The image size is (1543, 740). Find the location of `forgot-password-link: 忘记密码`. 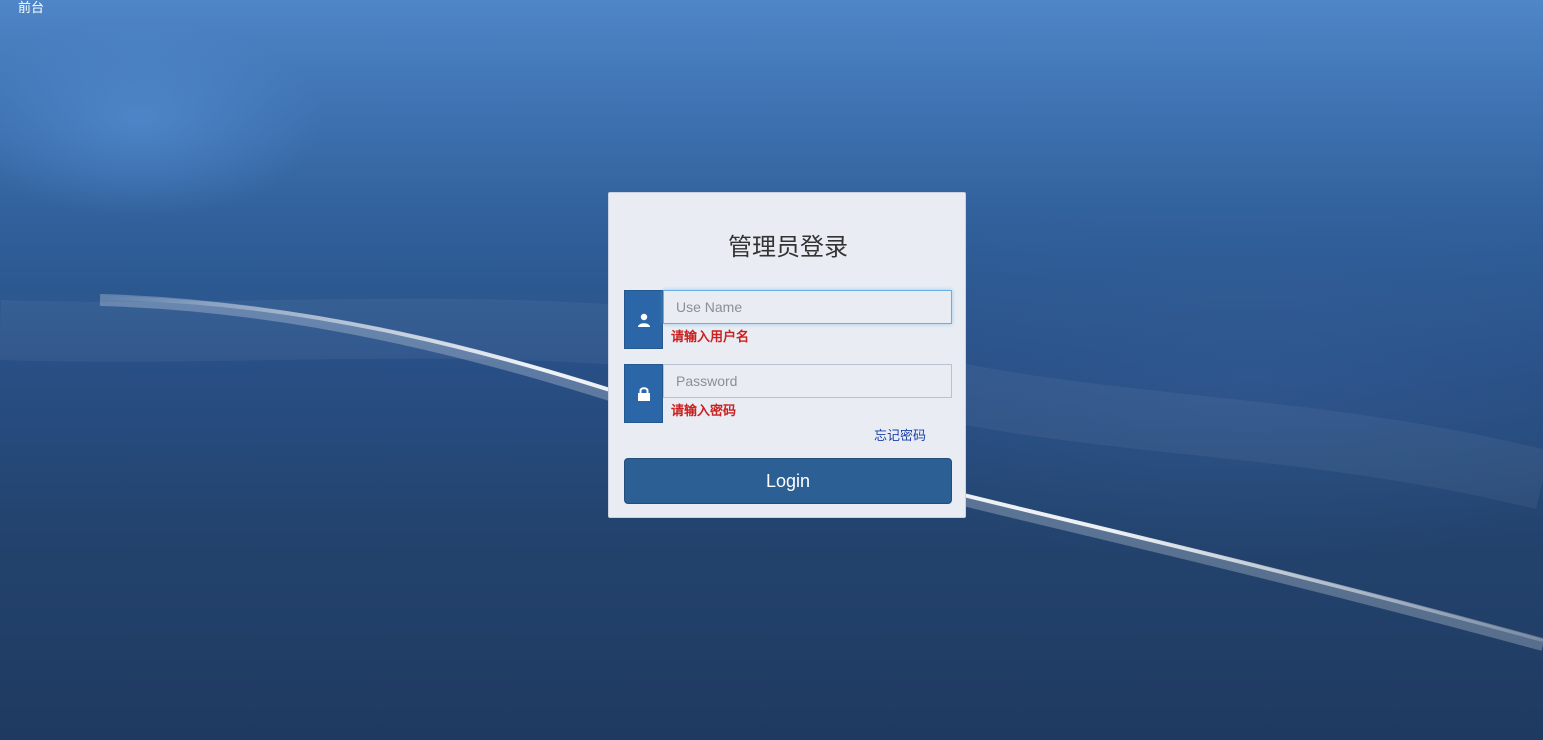

forgot-password-link: 忘记密码 is located at coordinates (900, 434).